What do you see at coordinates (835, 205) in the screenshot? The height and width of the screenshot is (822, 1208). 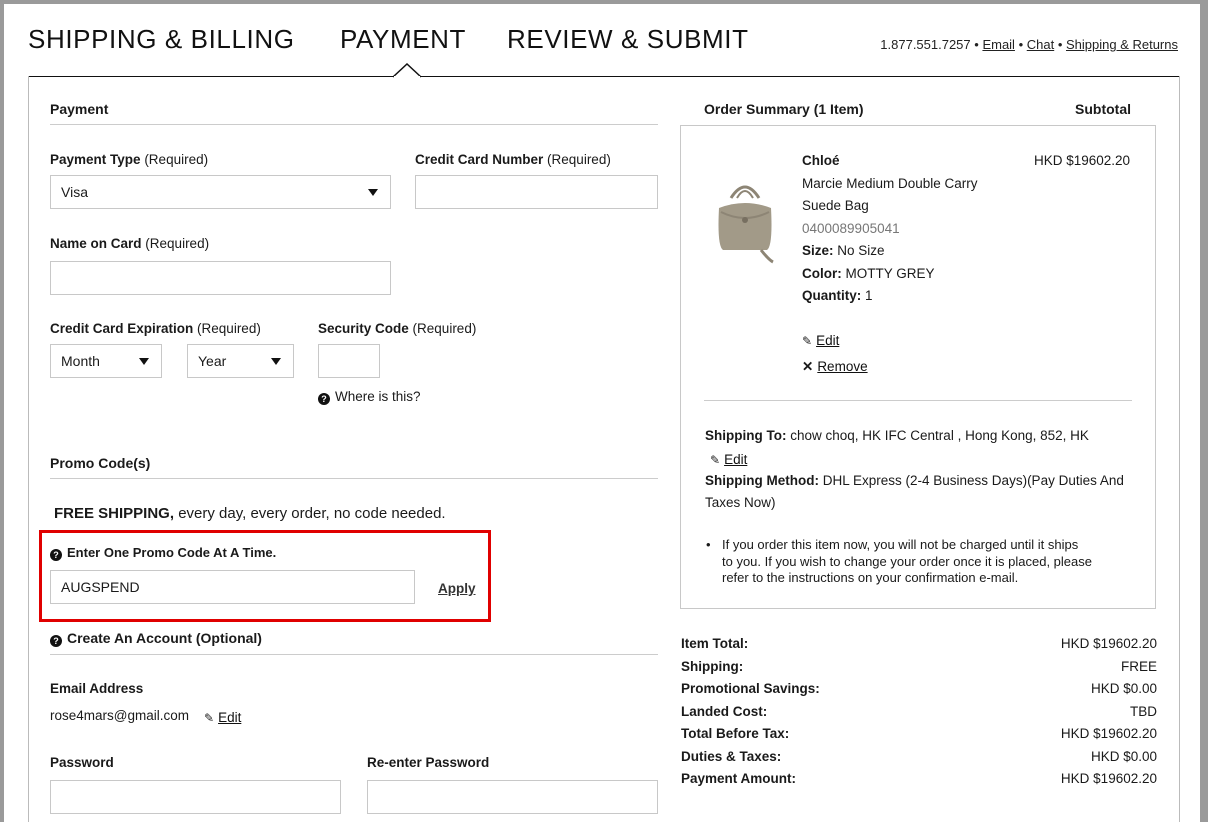 I see `product-name-line2: Suede Bag` at bounding box center [835, 205].